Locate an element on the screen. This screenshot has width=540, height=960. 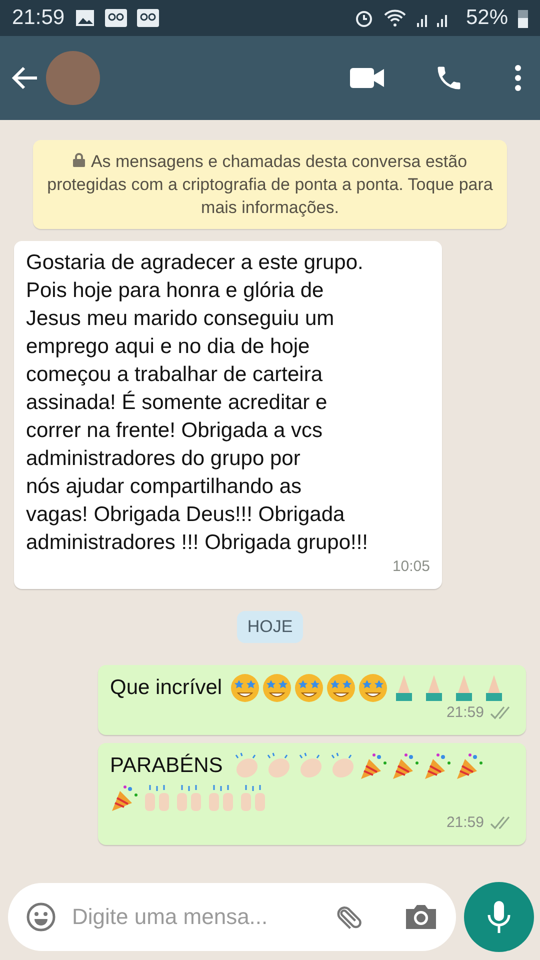
video-call-button is located at coordinates (367, 78).